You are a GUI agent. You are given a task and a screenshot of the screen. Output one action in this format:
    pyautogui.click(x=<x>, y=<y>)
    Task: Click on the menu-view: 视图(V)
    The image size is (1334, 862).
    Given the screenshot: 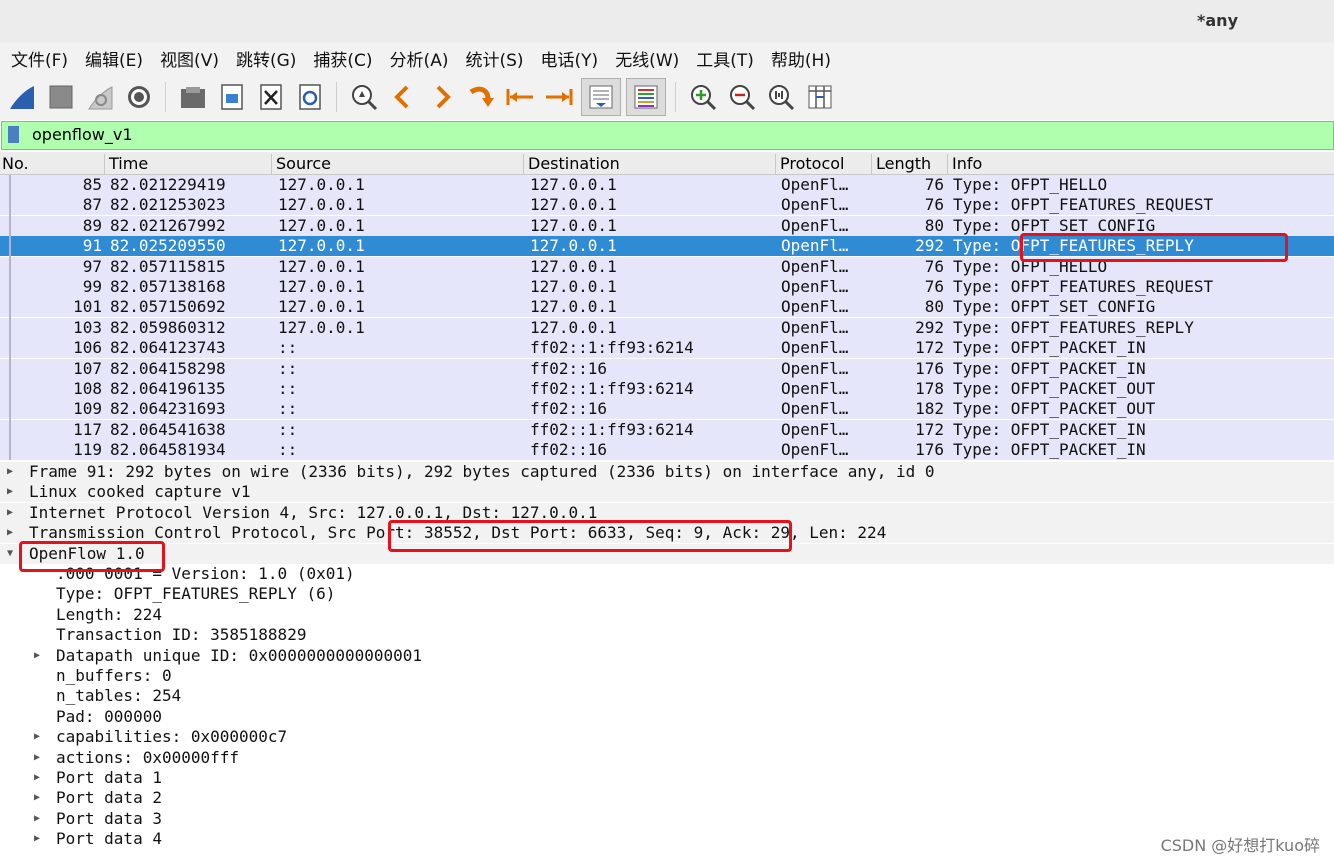 What is the action you would take?
    pyautogui.click(x=189, y=58)
    